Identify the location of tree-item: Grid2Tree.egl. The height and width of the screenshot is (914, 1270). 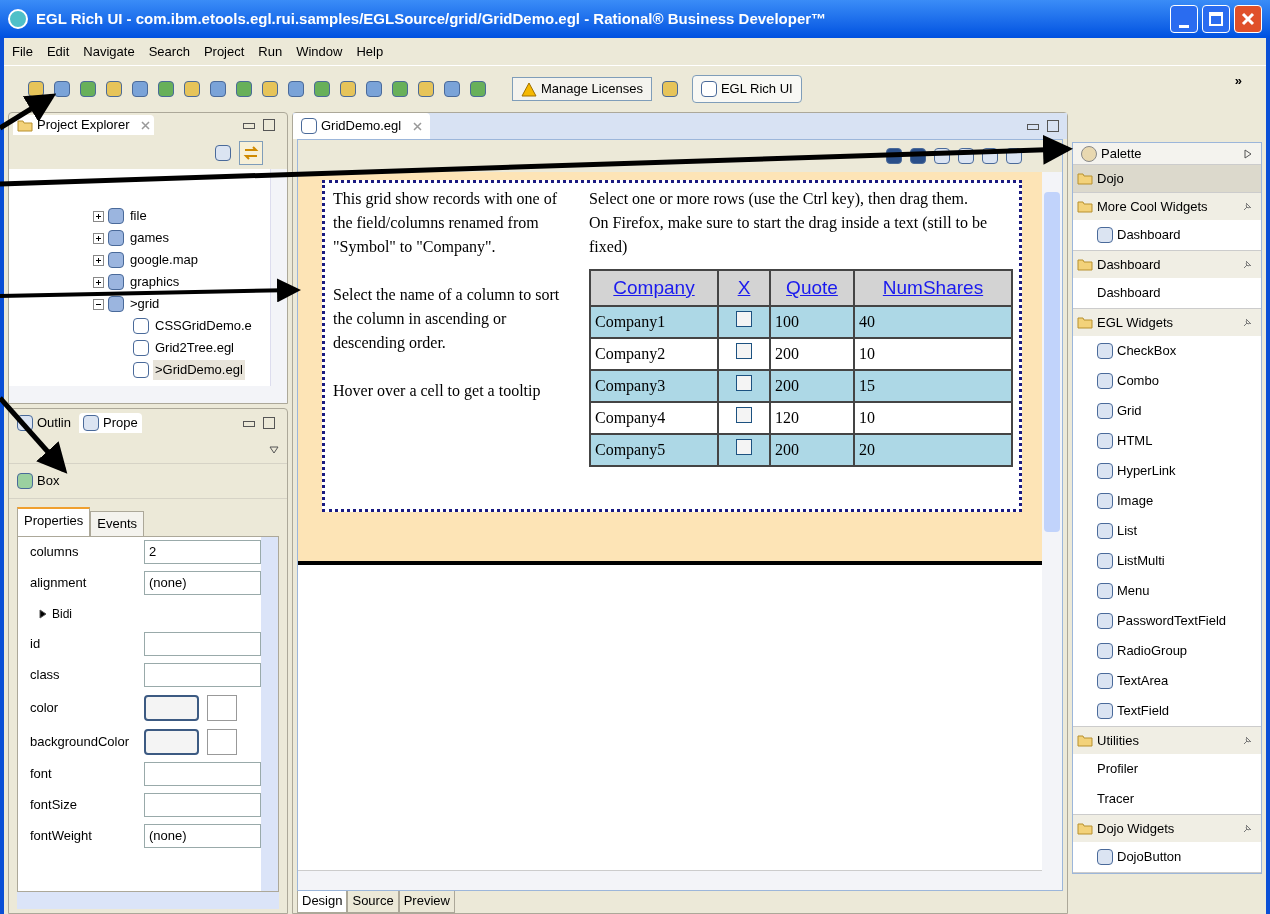
(194, 348).